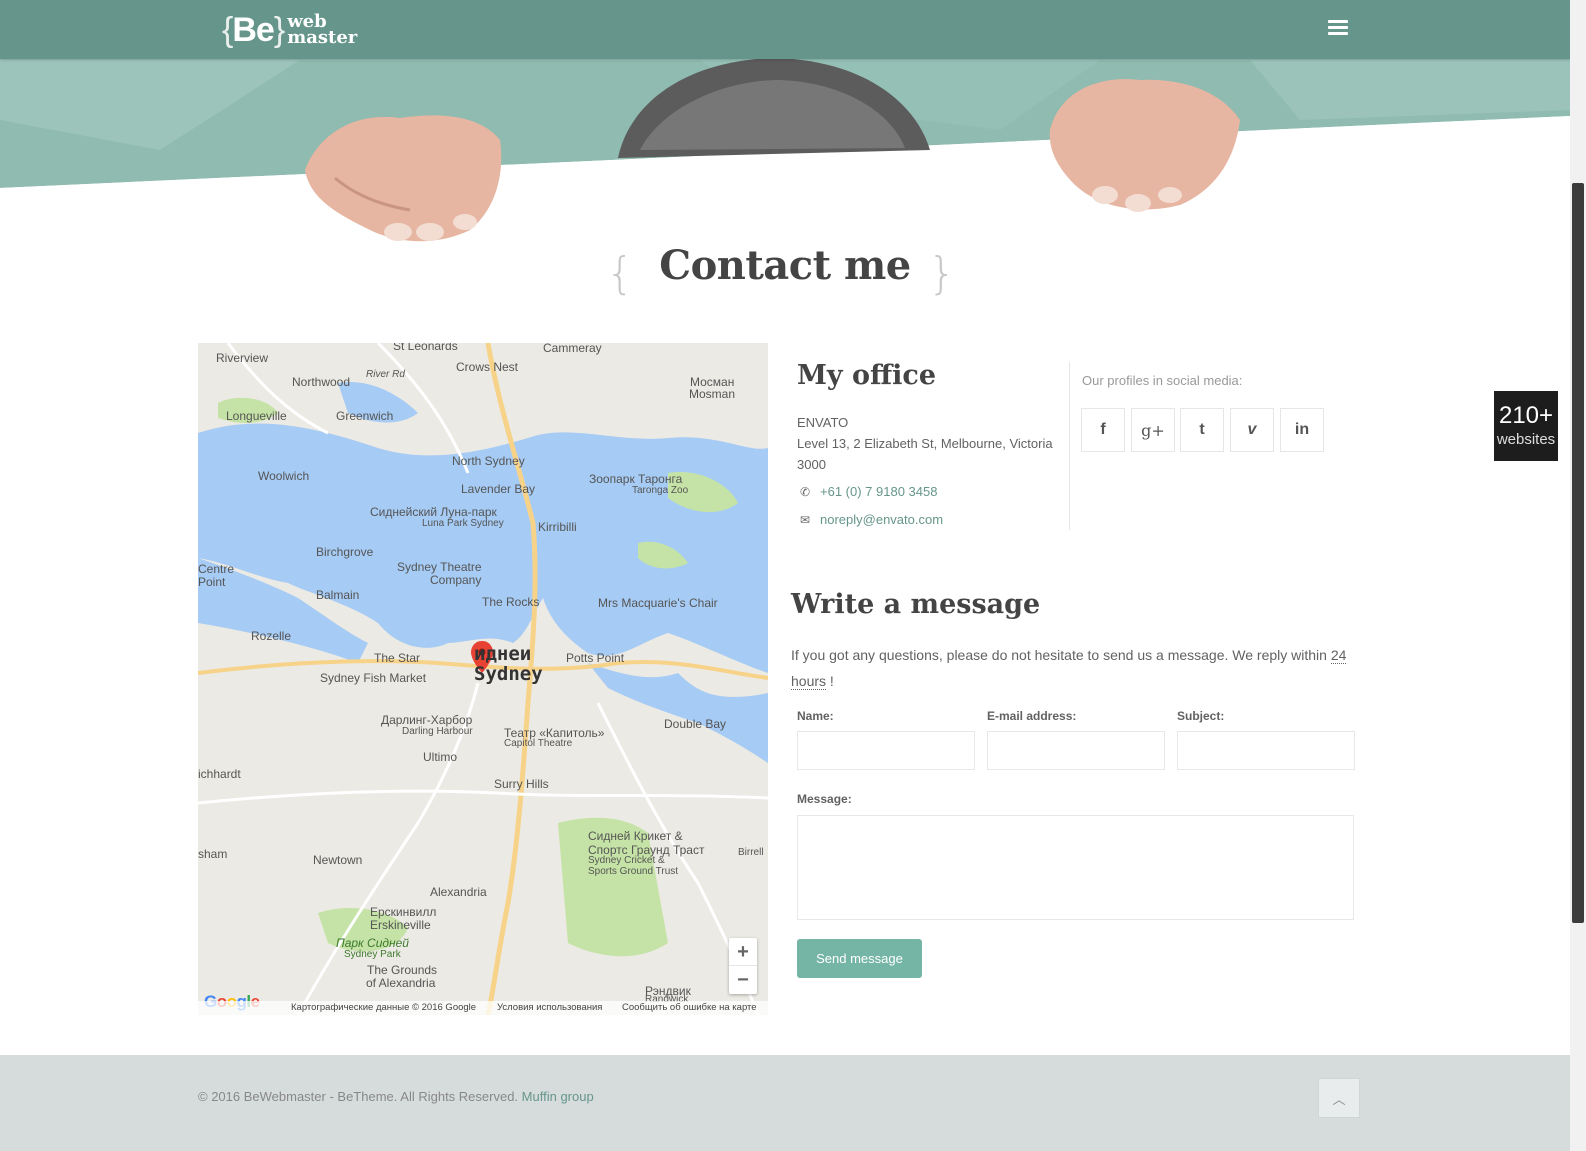 This screenshot has width=1586, height=1151. I want to click on name-label: Name:, so click(815, 716).